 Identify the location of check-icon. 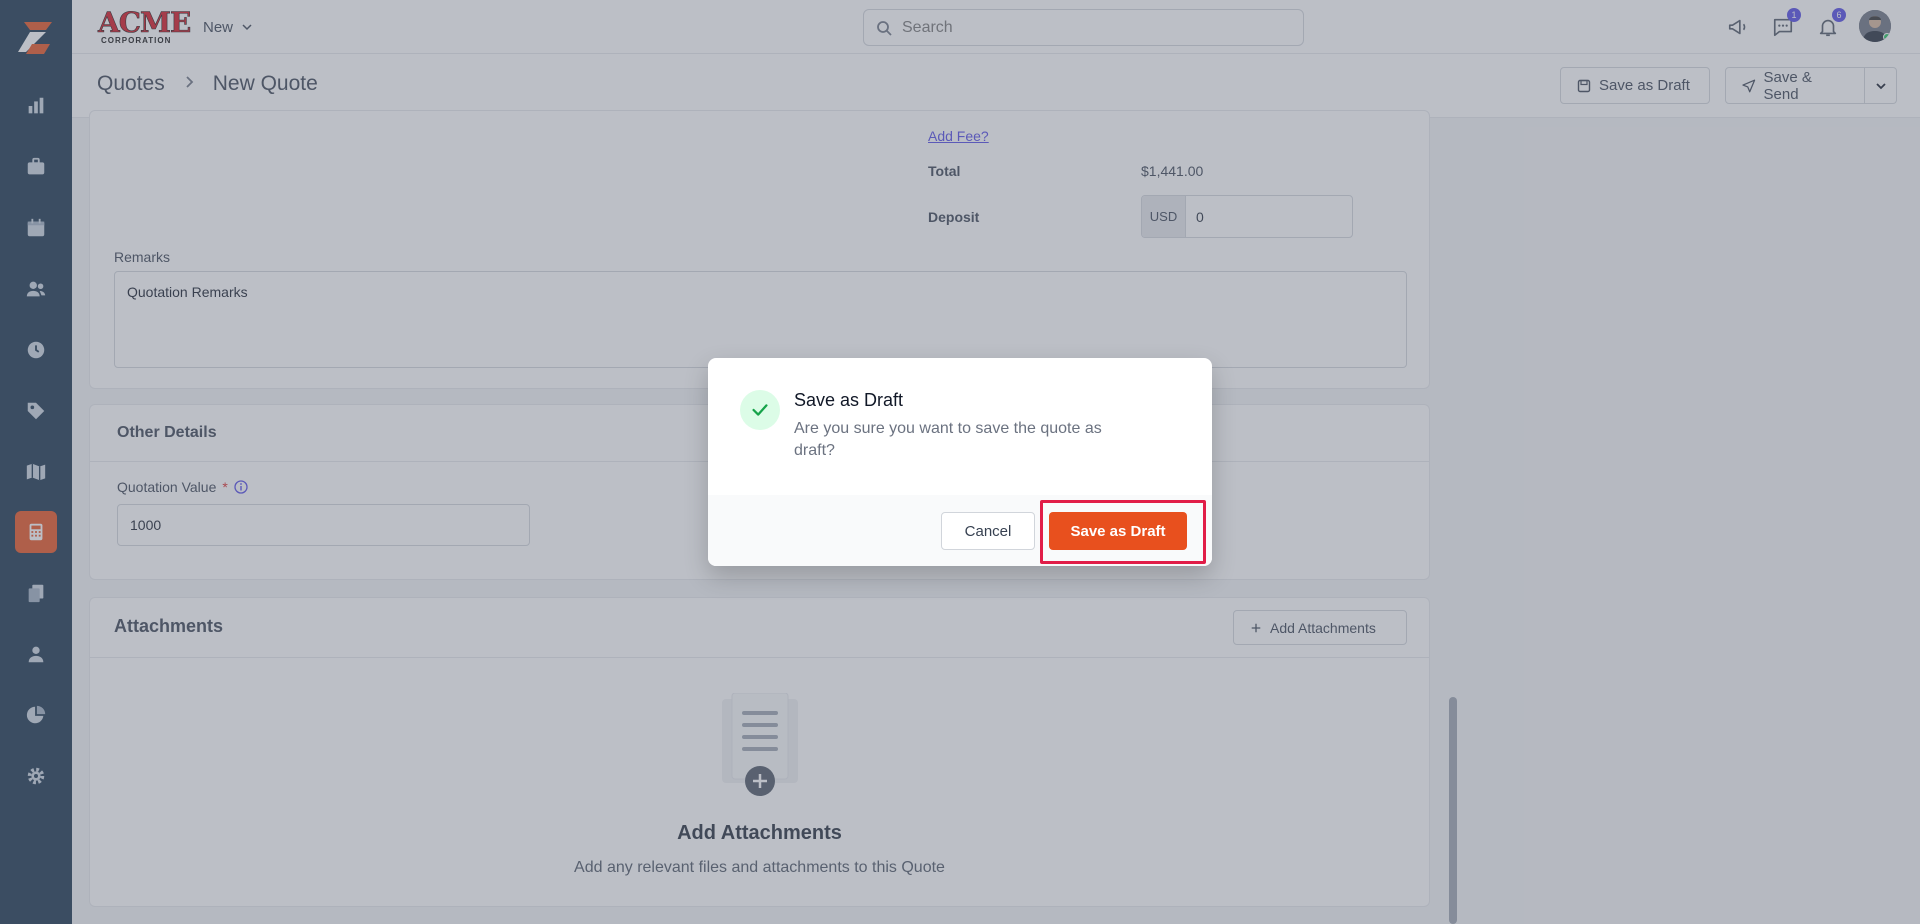
(760, 410).